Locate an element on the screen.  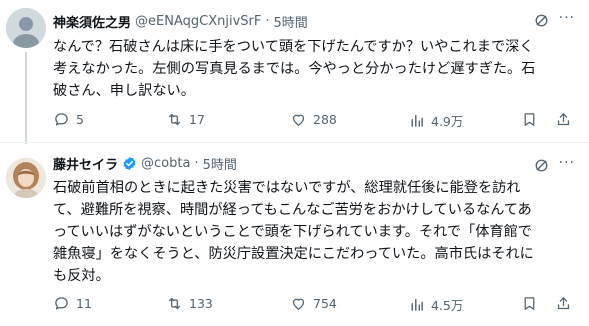
tweet-actions: 5 17 288 4.9万 is located at coordinates (313, 121).